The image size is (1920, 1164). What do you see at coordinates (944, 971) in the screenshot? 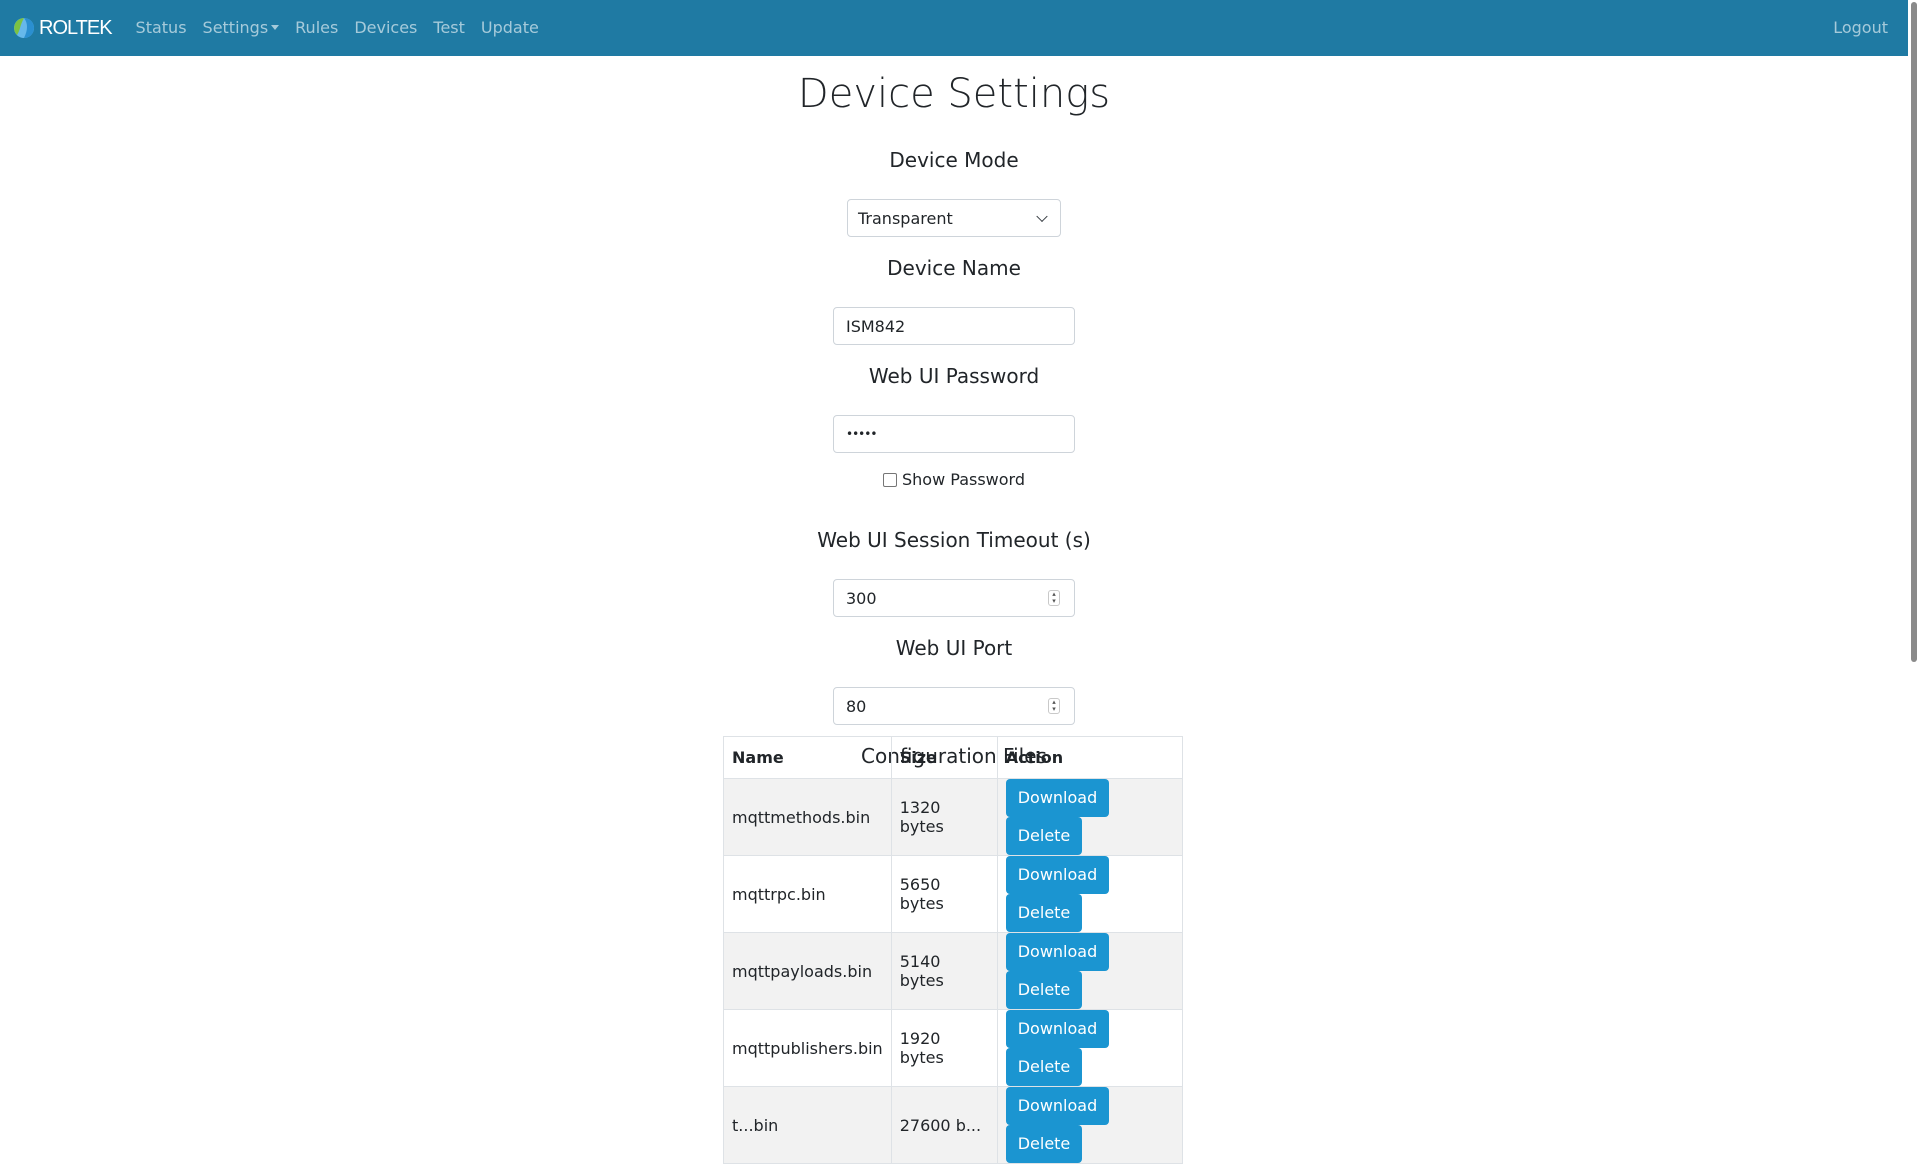
I see `file-size: 5140 bytes` at bounding box center [944, 971].